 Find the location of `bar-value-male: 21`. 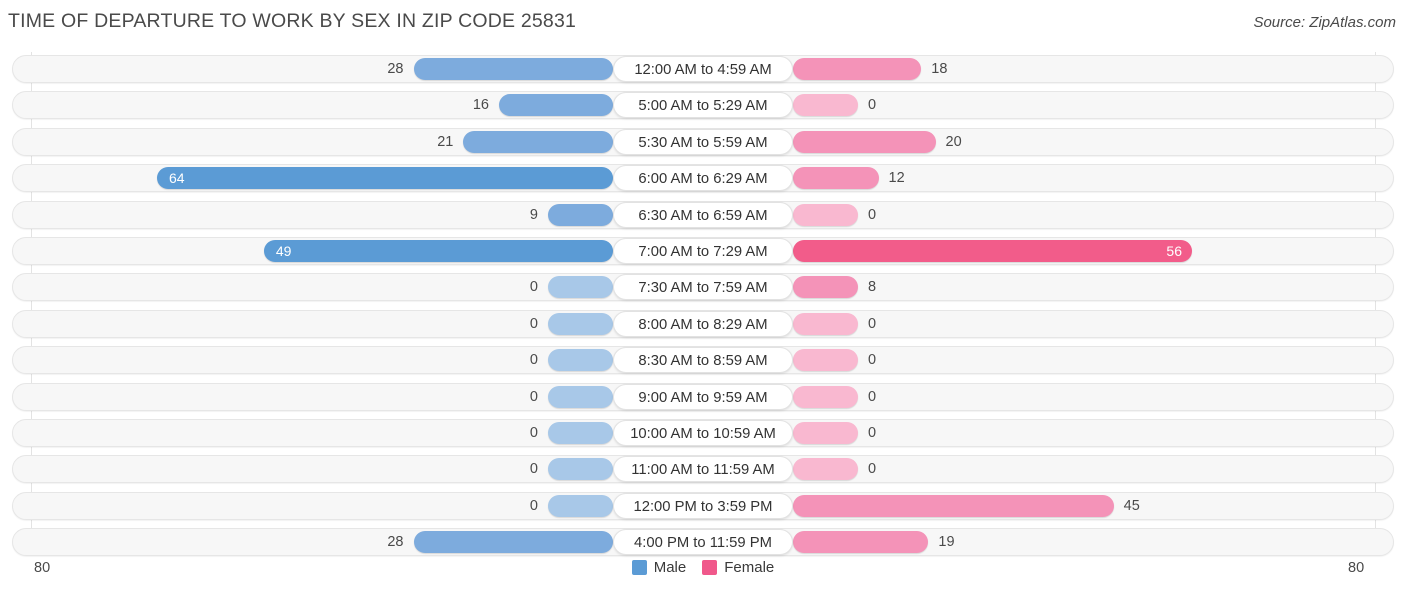

bar-value-male: 21 is located at coordinates (445, 141).